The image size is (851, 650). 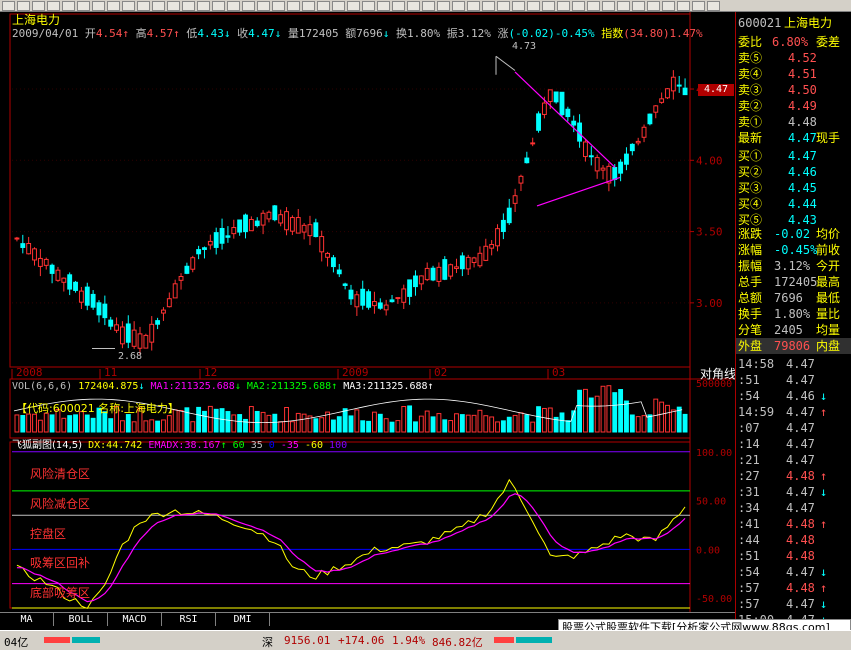 I want to click on tick-row: 14:59 4.47 ↑, so click(x=793, y=412).